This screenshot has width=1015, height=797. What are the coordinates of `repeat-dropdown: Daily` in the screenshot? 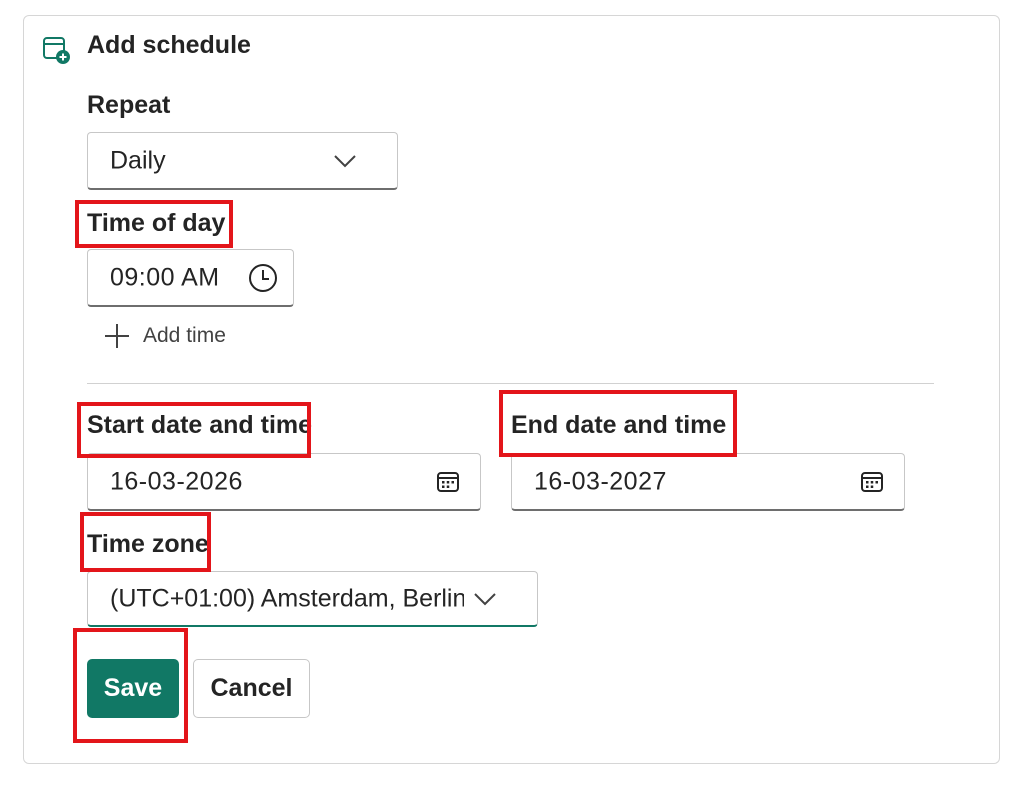 It's located at (242, 161).